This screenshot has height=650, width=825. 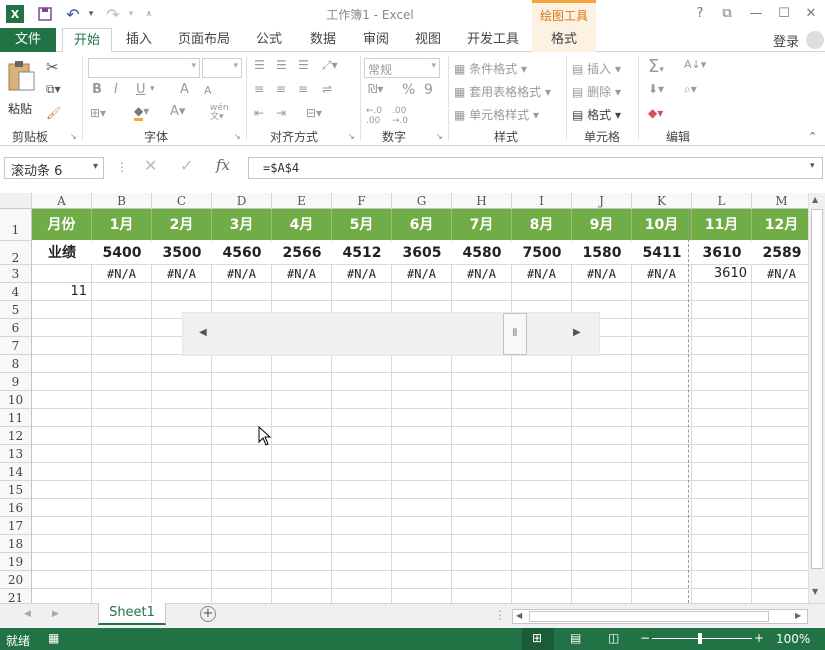 What do you see at coordinates (793, 639) in the screenshot?
I see `zoom-level: 100%` at bounding box center [793, 639].